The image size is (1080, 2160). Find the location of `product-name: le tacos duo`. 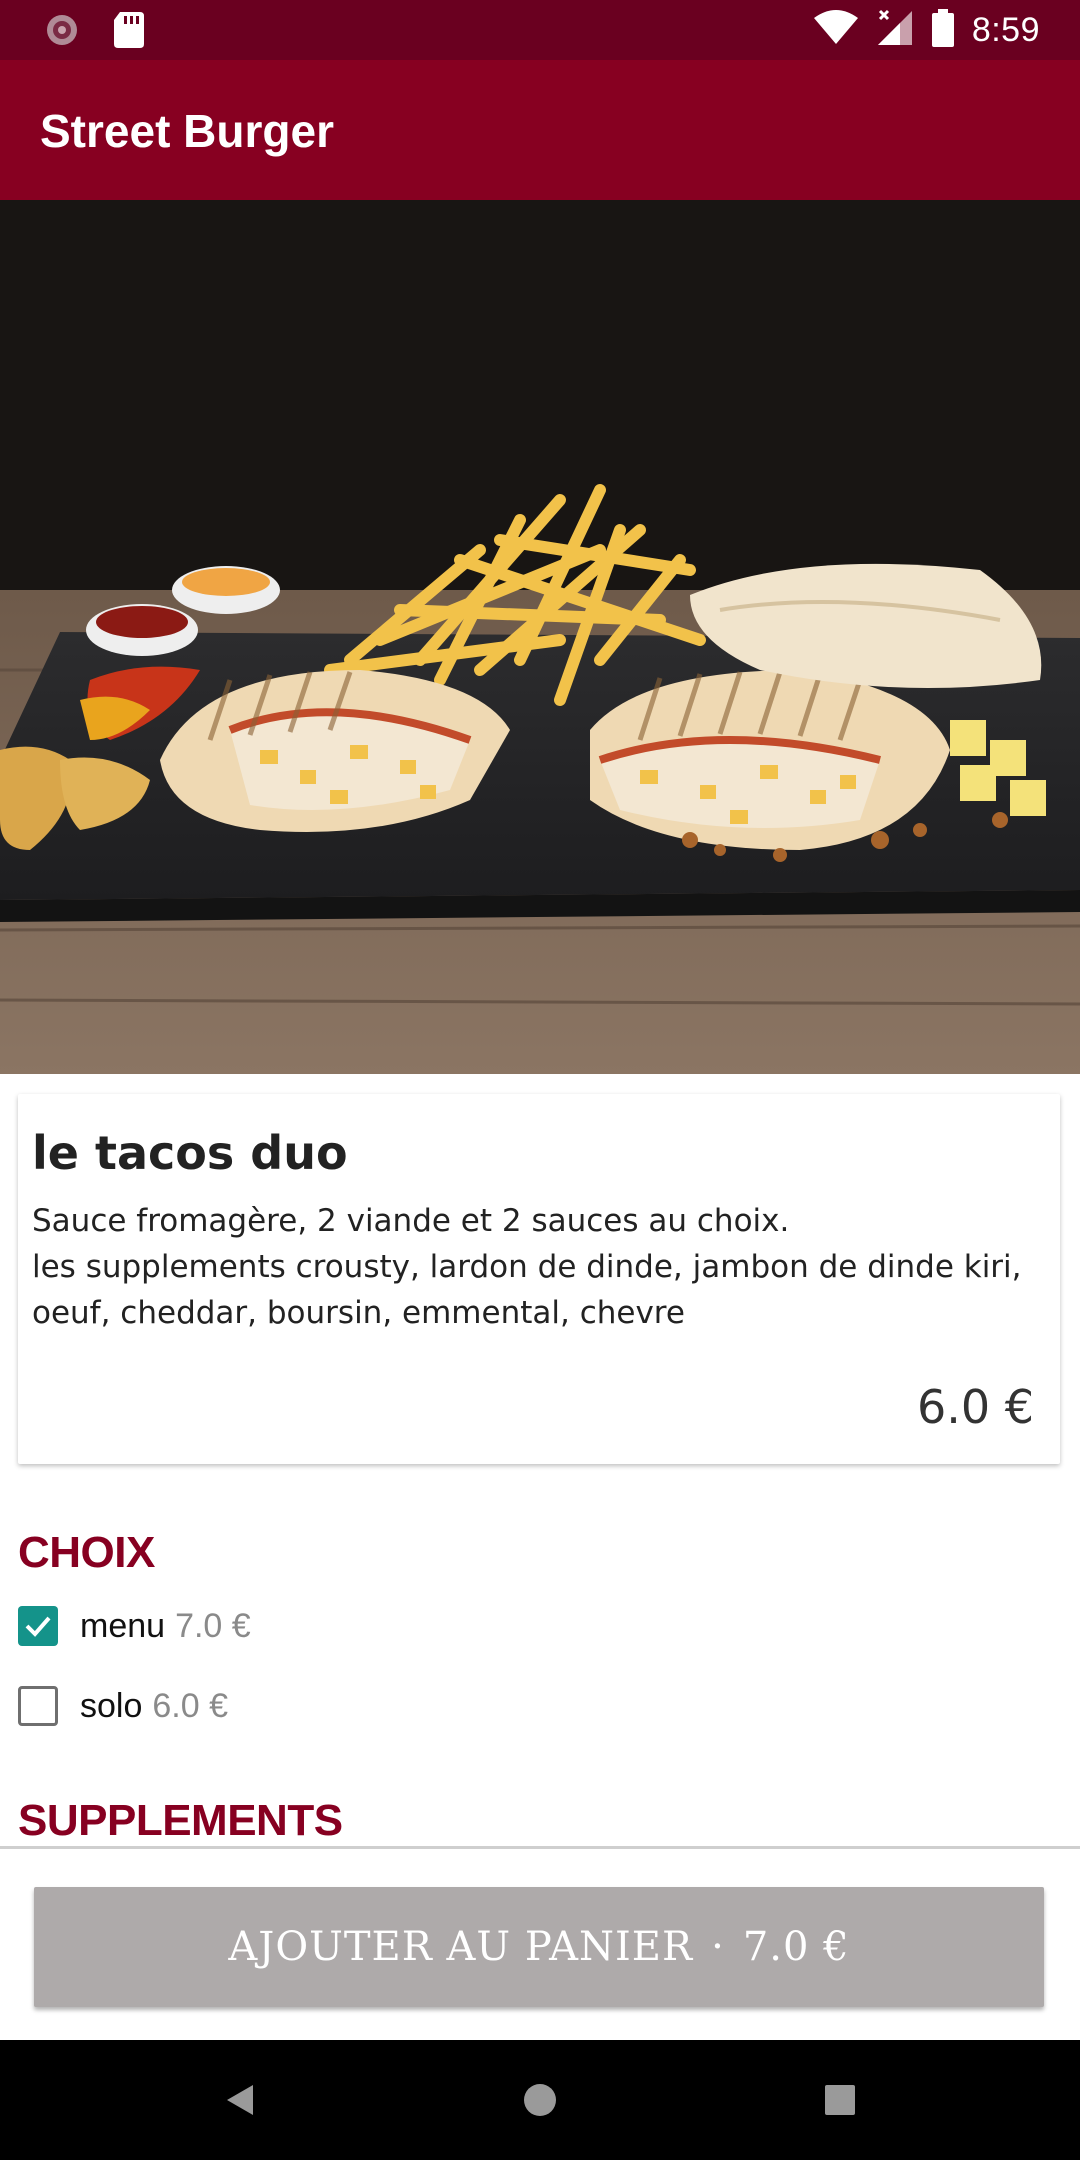

product-name: le tacos duo is located at coordinates (190, 1153).